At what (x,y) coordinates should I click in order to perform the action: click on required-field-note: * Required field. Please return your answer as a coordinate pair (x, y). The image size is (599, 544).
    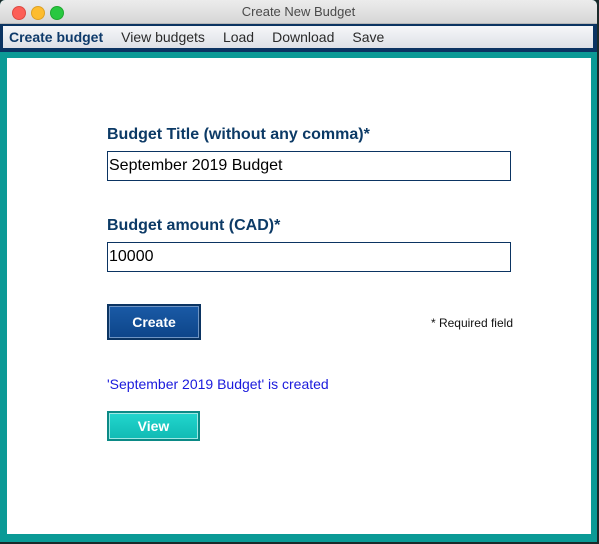
    Looking at the image, I should click on (471, 323).